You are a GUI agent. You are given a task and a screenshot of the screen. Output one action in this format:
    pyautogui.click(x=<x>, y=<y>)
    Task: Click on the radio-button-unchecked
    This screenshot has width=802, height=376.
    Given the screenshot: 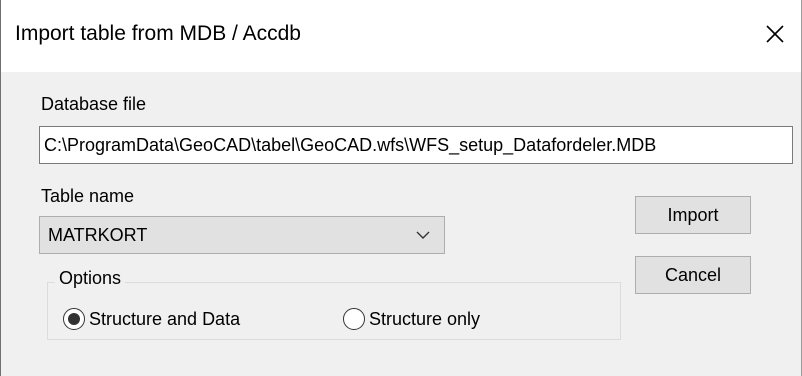 What is the action you would take?
    pyautogui.click(x=354, y=319)
    